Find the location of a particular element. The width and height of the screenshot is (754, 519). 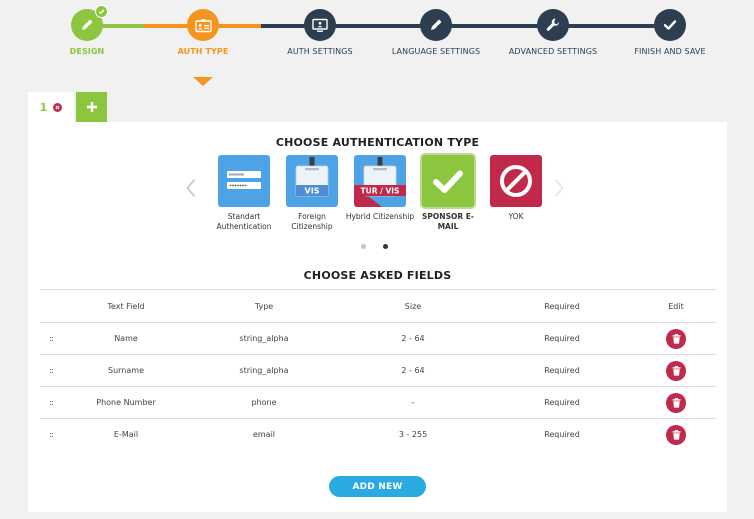

auth-option-yok: YOK is located at coordinates (516, 188).